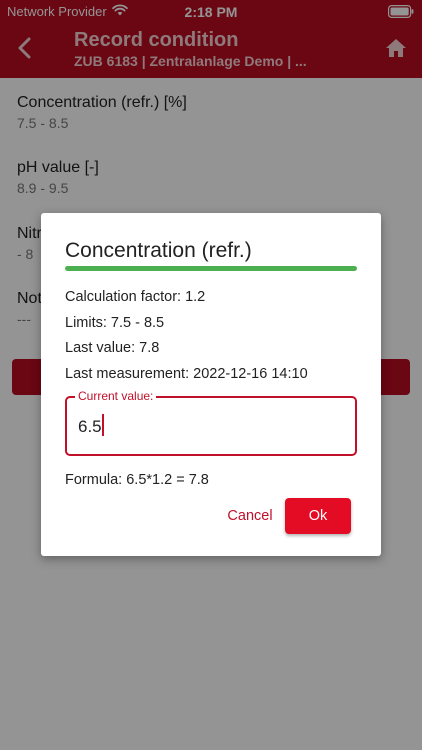  I want to click on dialog-divider, so click(211, 268).